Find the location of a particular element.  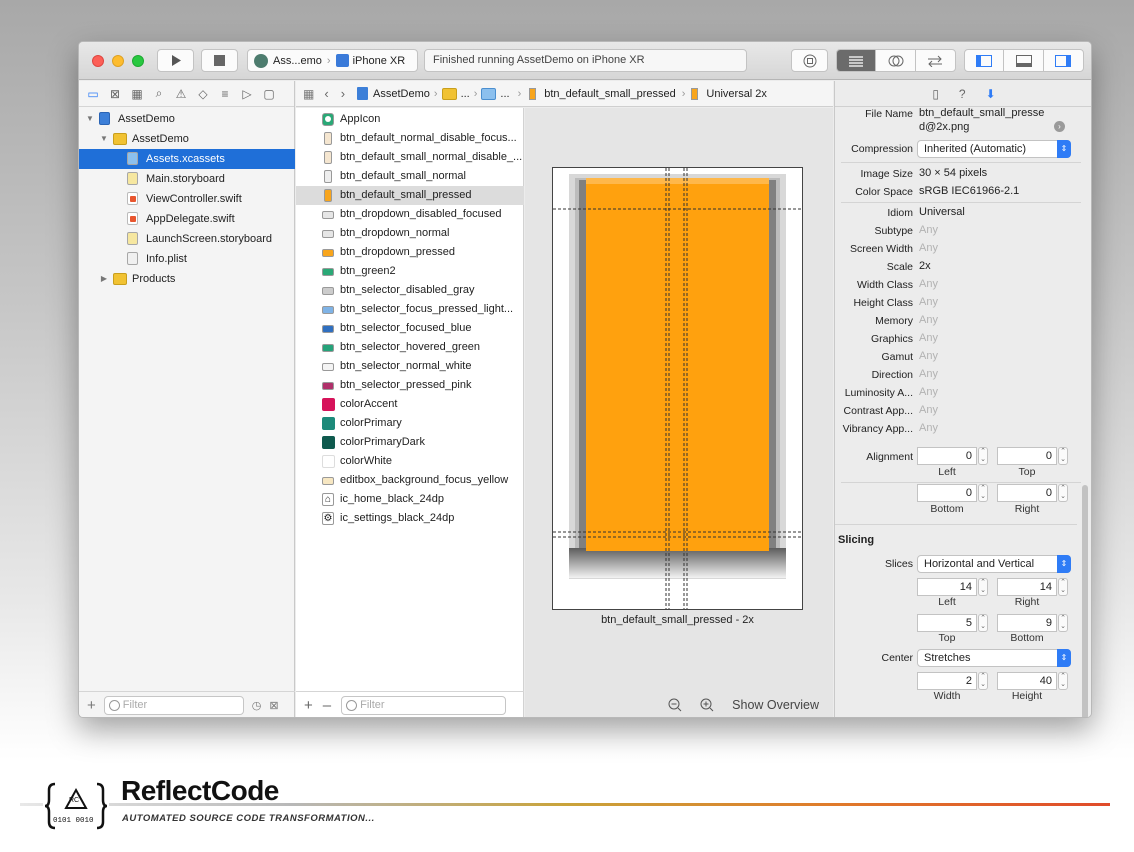

tree-item: ▶ Products is located at coordinates (187, 279).